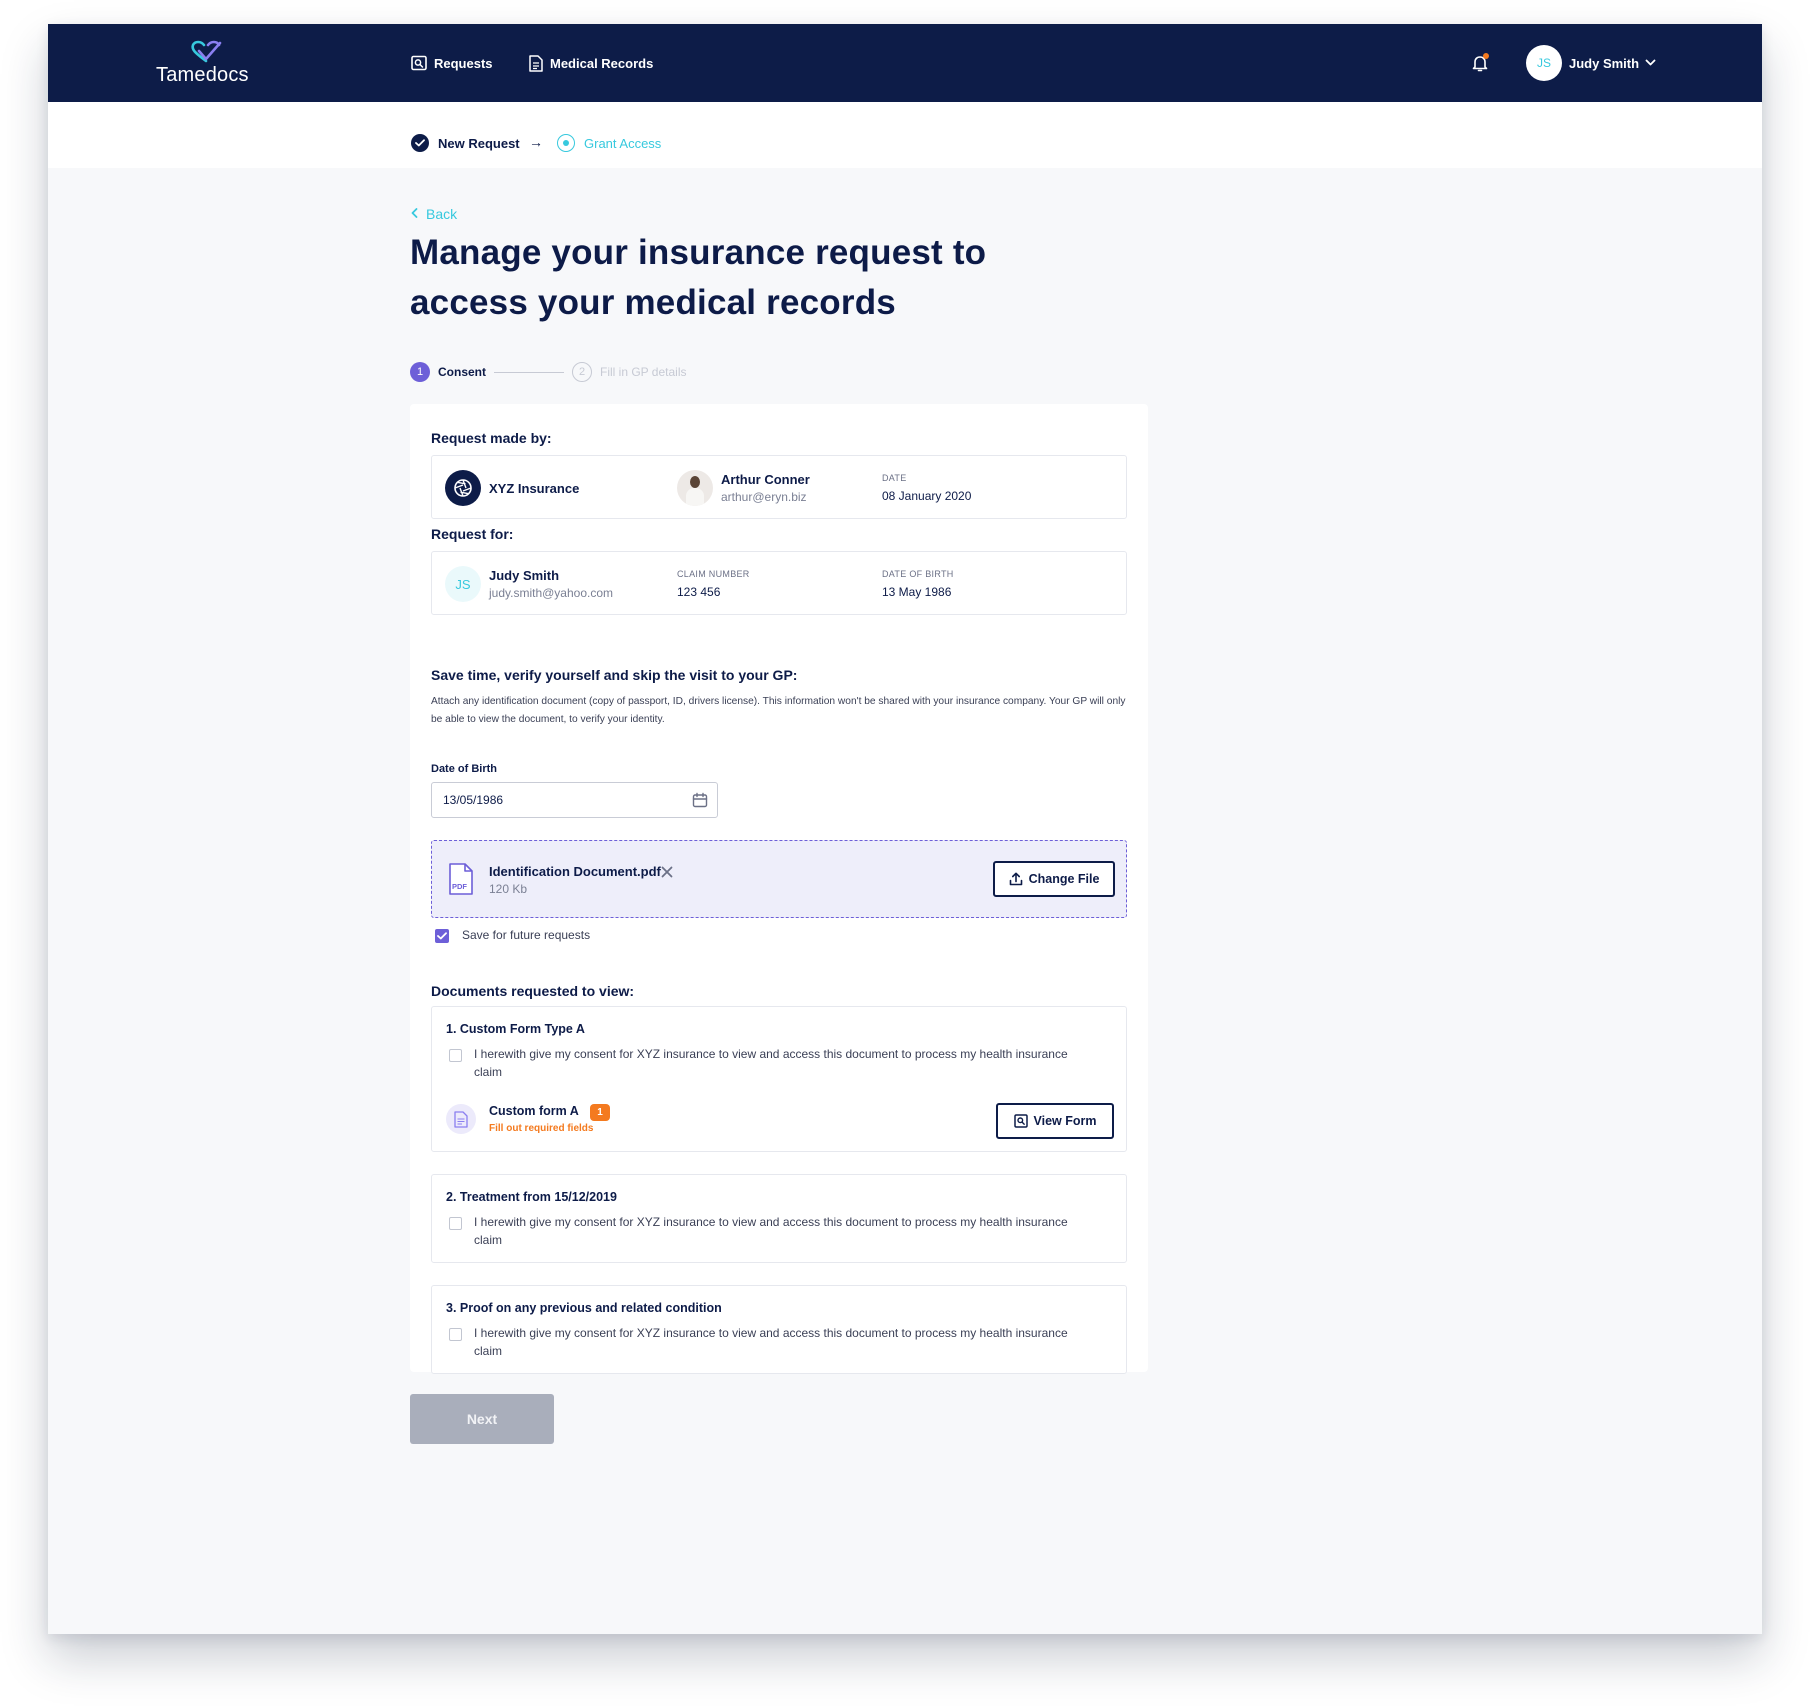 Image resolution: width=1810 pixels, height=1706 pixels. Describe the element at coordinates (541, 1128) in the screenshot. I see `form-warning: Fill out required fields` at that location.